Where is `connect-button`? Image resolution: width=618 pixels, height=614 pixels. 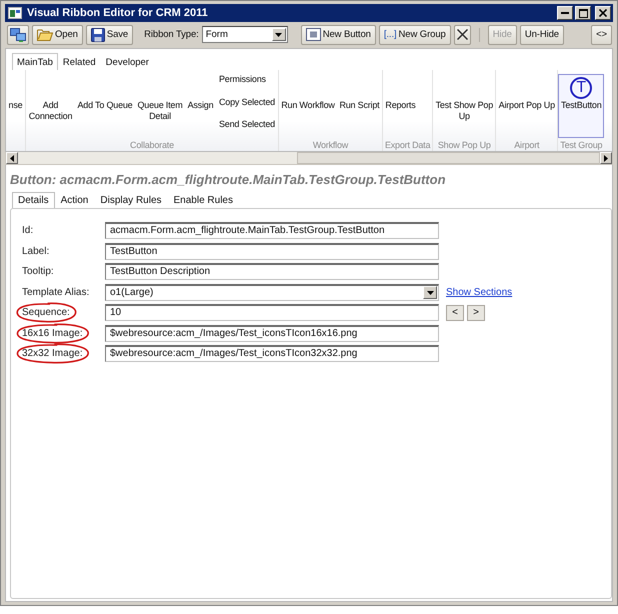 connect-button is located at coordinates (18, 34).